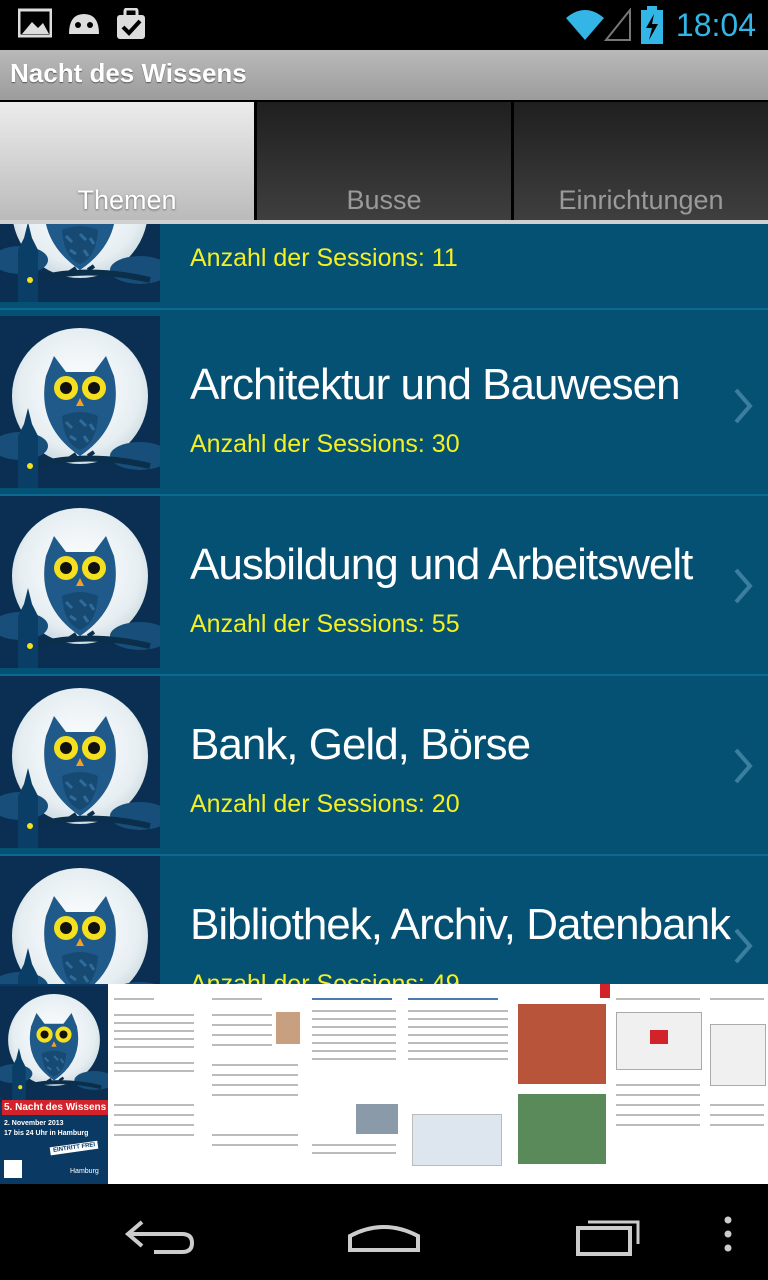  What do you see at coordinates (384, 200) in the screenshot?
I see `tab-label: Busse` at bounding box center [384, 200].